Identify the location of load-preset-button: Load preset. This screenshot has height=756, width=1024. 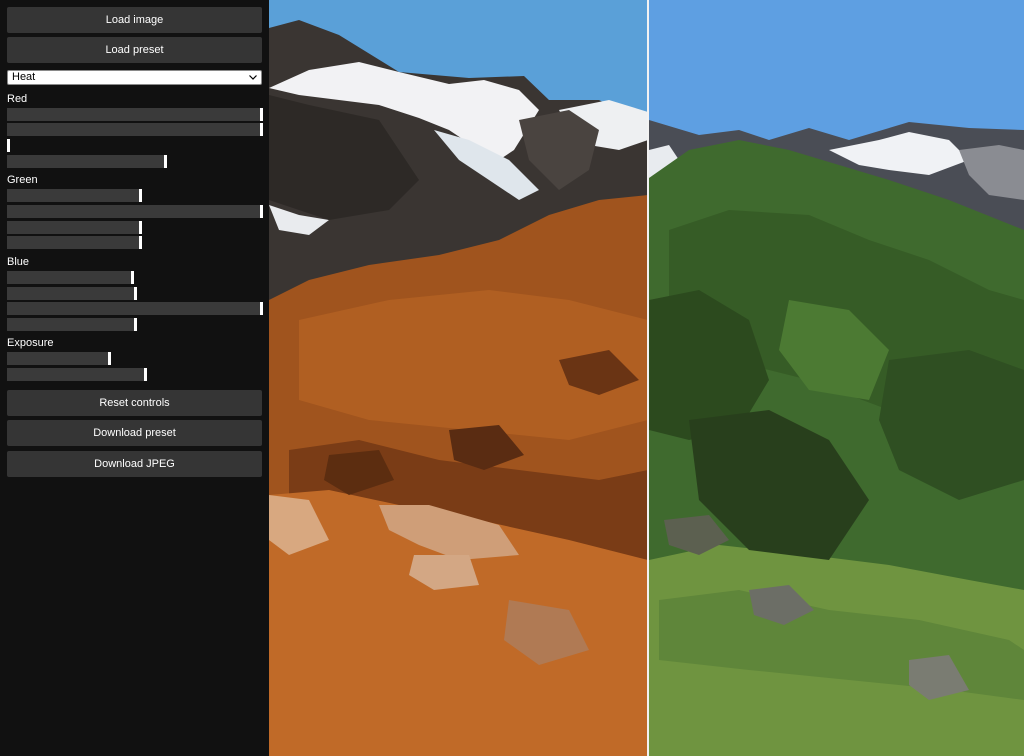
(134, 50).